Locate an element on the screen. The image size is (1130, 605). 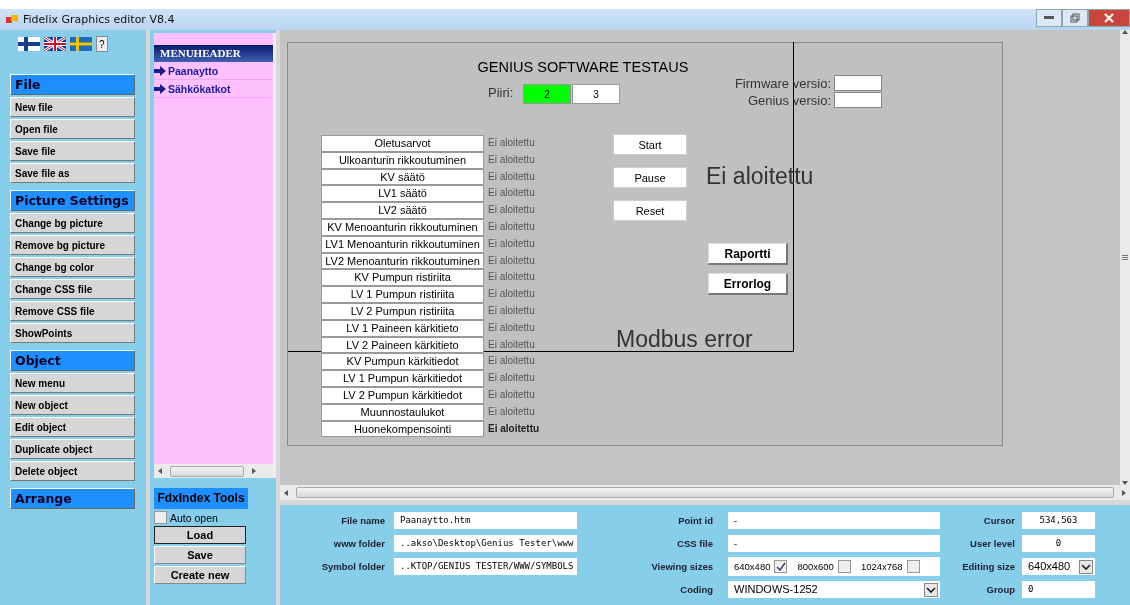
circuit-button: 2 is located at coordinates (547, 94).